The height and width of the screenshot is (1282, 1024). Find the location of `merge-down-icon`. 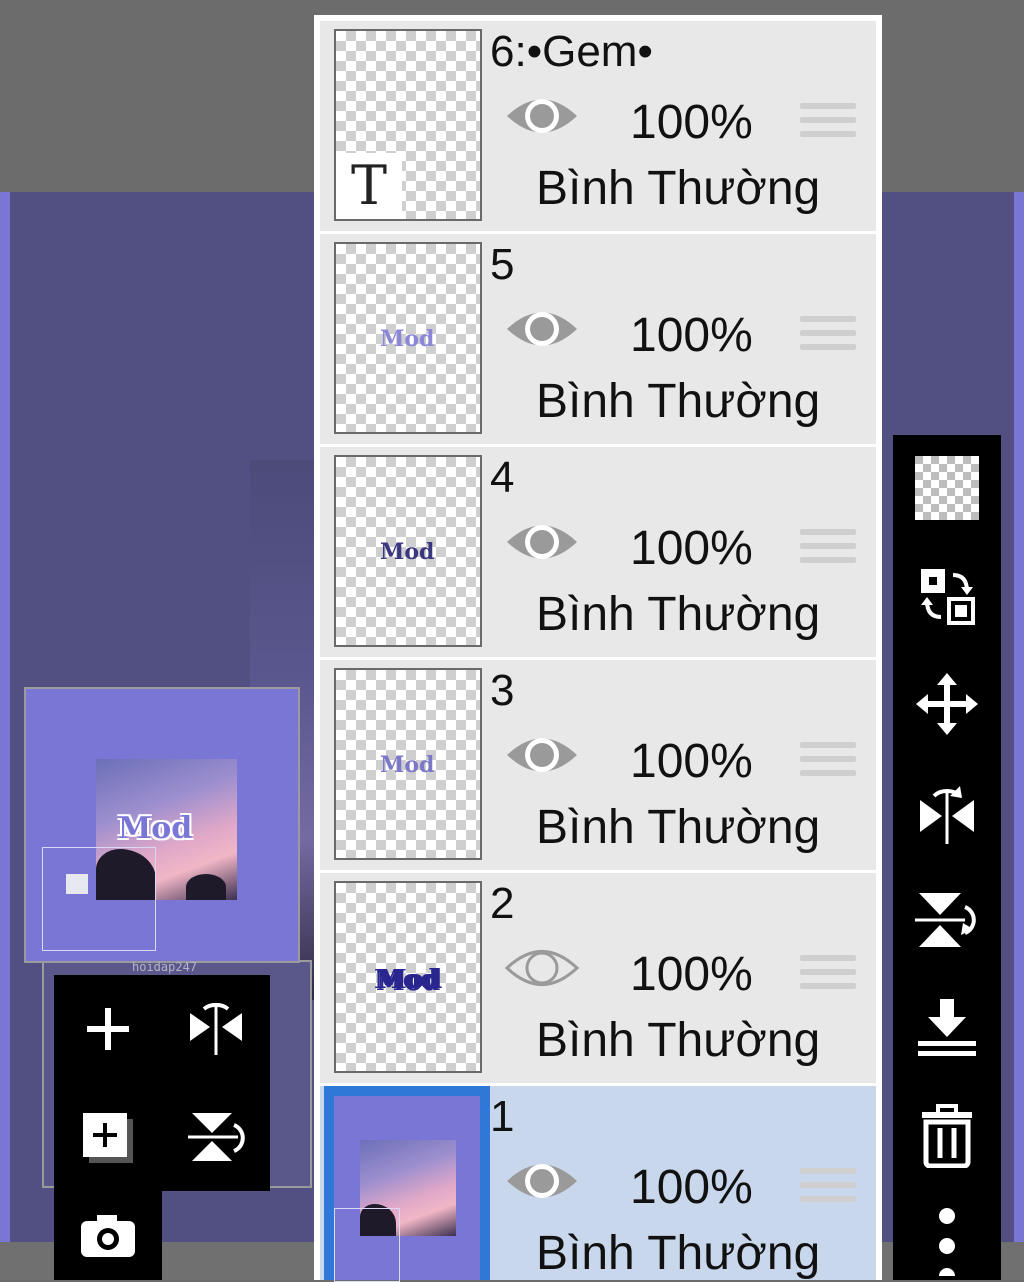

merge-down-icon is located at coordinates (947, 1027).